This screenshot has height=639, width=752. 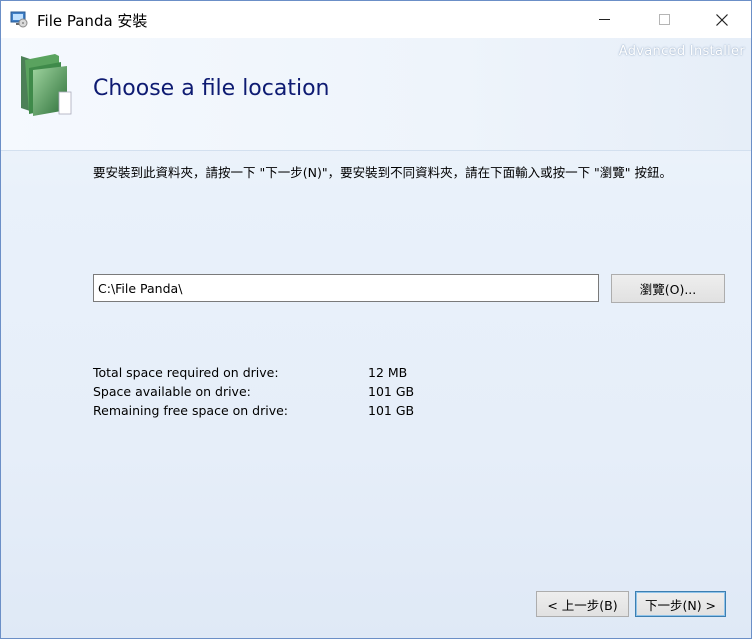 What do you see at coordinates (680, 604) in the screenshot?
I see `next-button: 下一步(N) >` at bounding box center [680, 604].